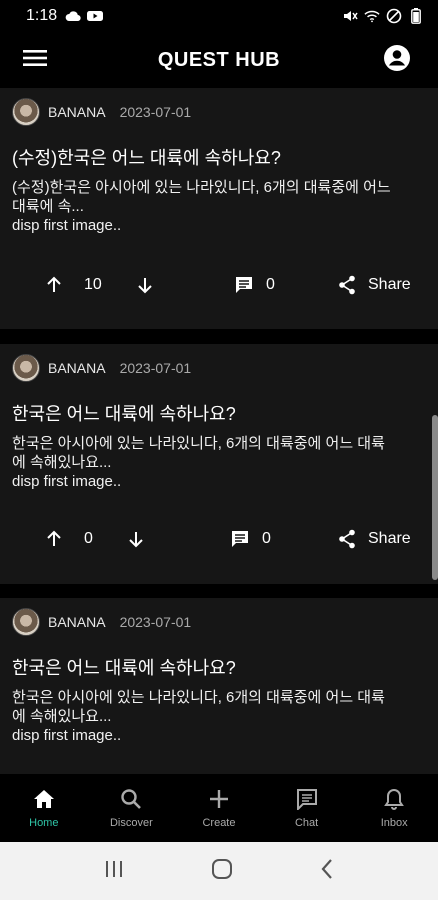 Image resolution: width=438 pixels, height=900 pixels. I want to click on recents-button, so click(114, 871).